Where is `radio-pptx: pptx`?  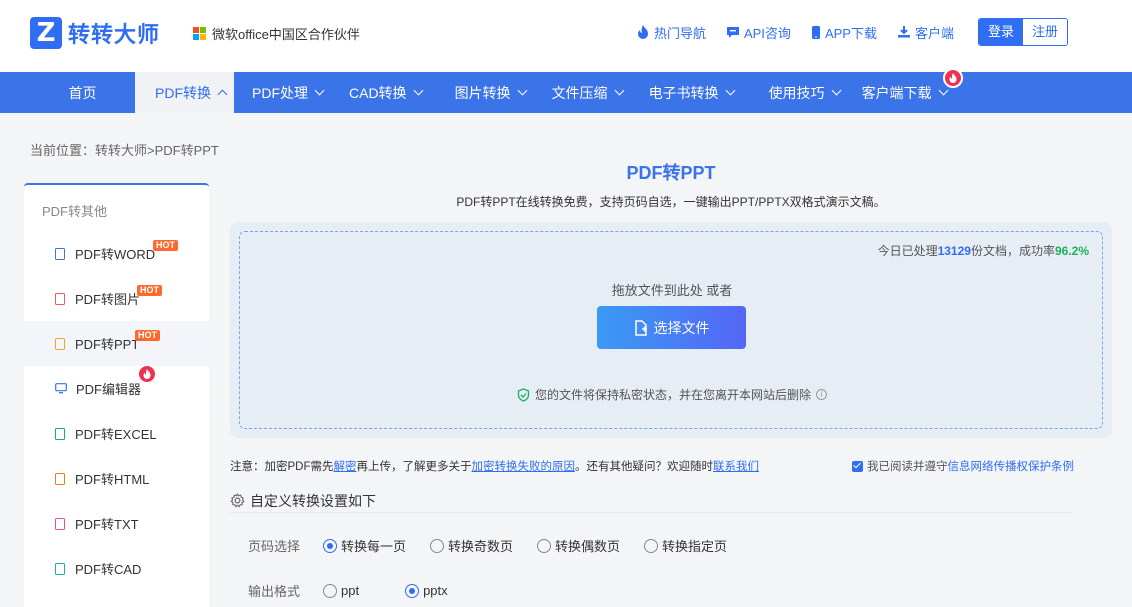 radio-pptx: pptx is located at coordinates (426, 590).